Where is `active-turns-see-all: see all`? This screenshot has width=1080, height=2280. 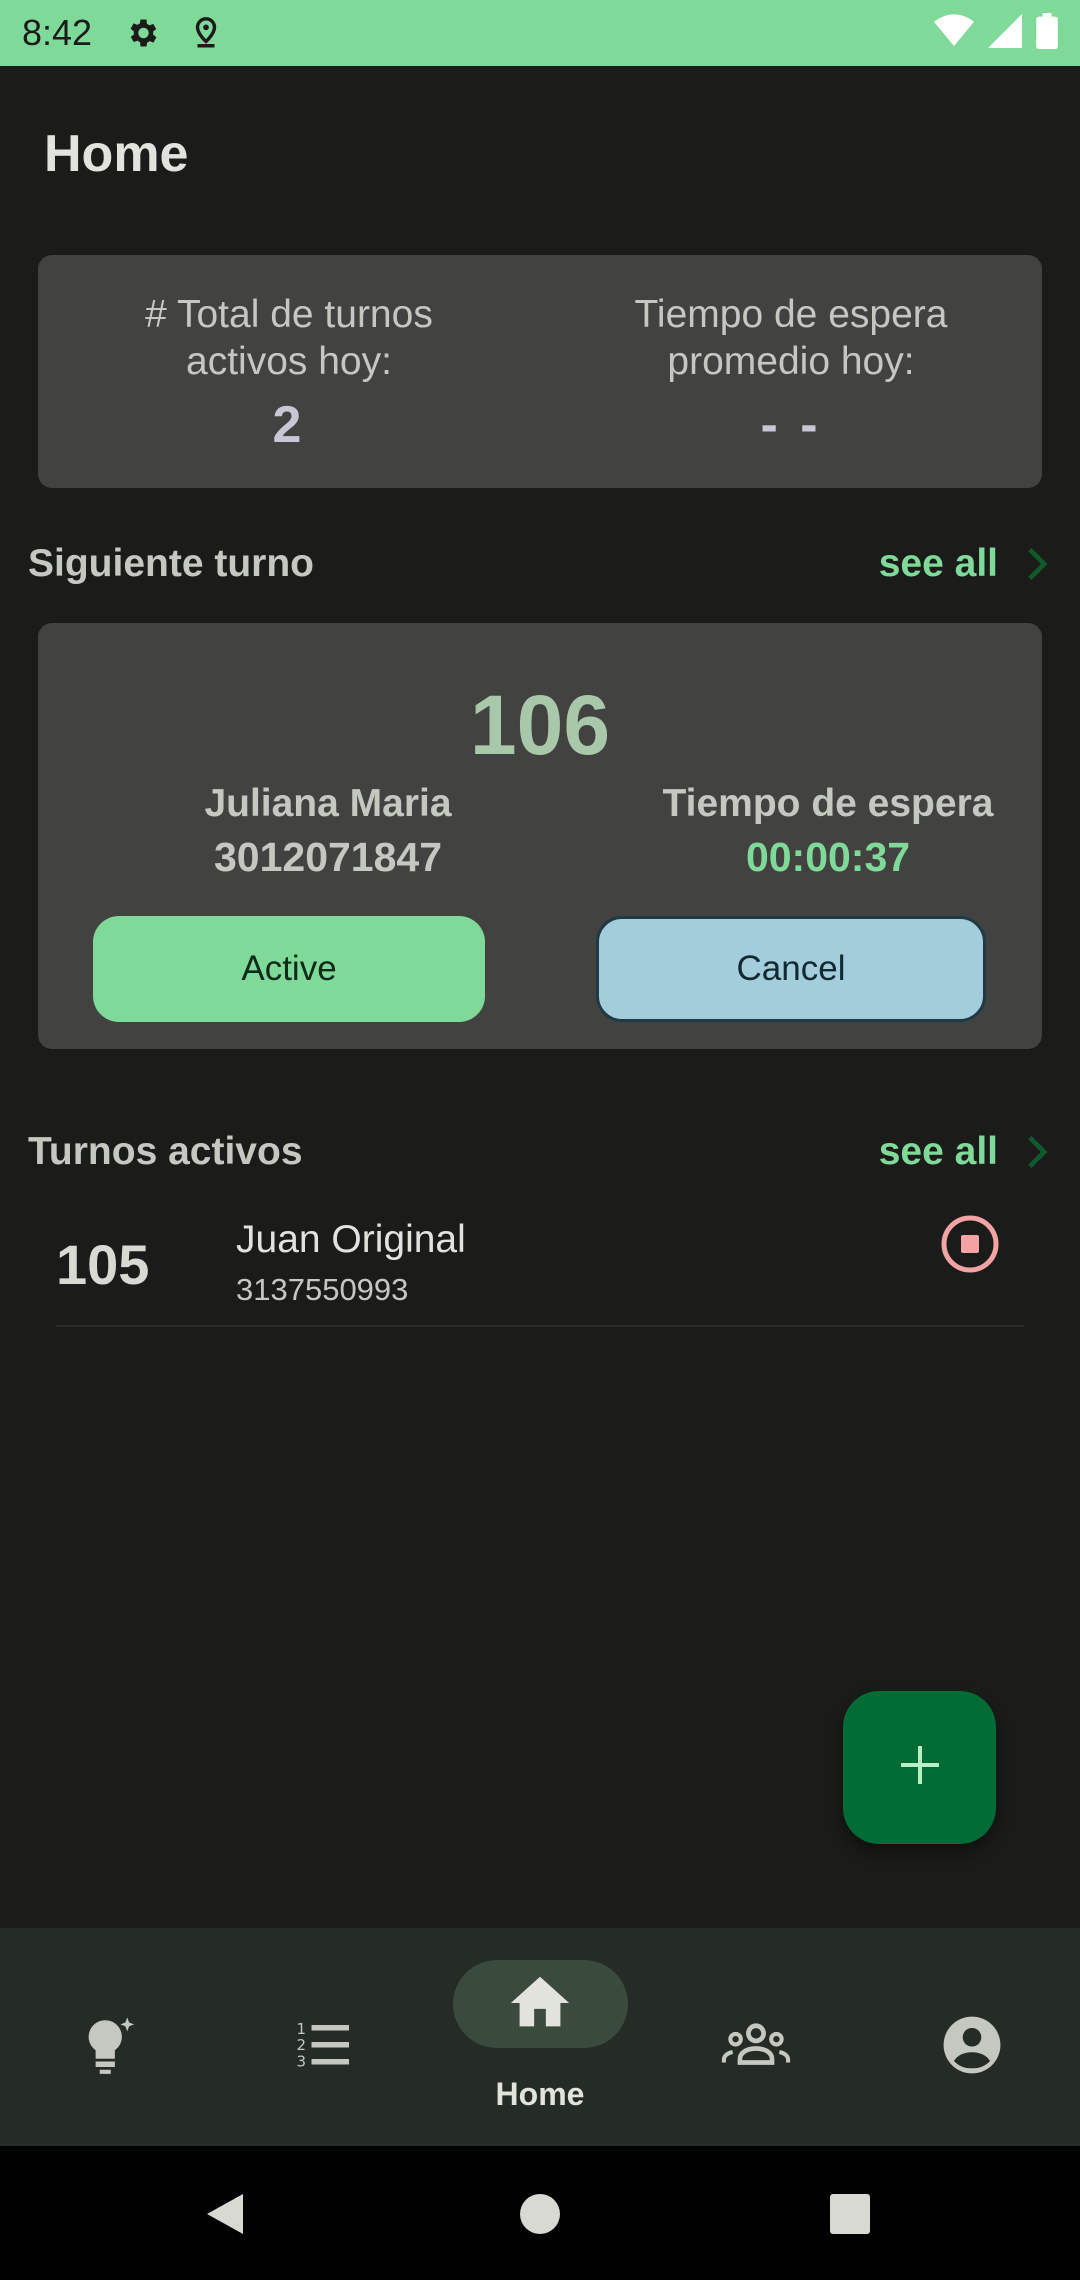 active-turns-see-all: see all is located at coordinates (965, 1152).